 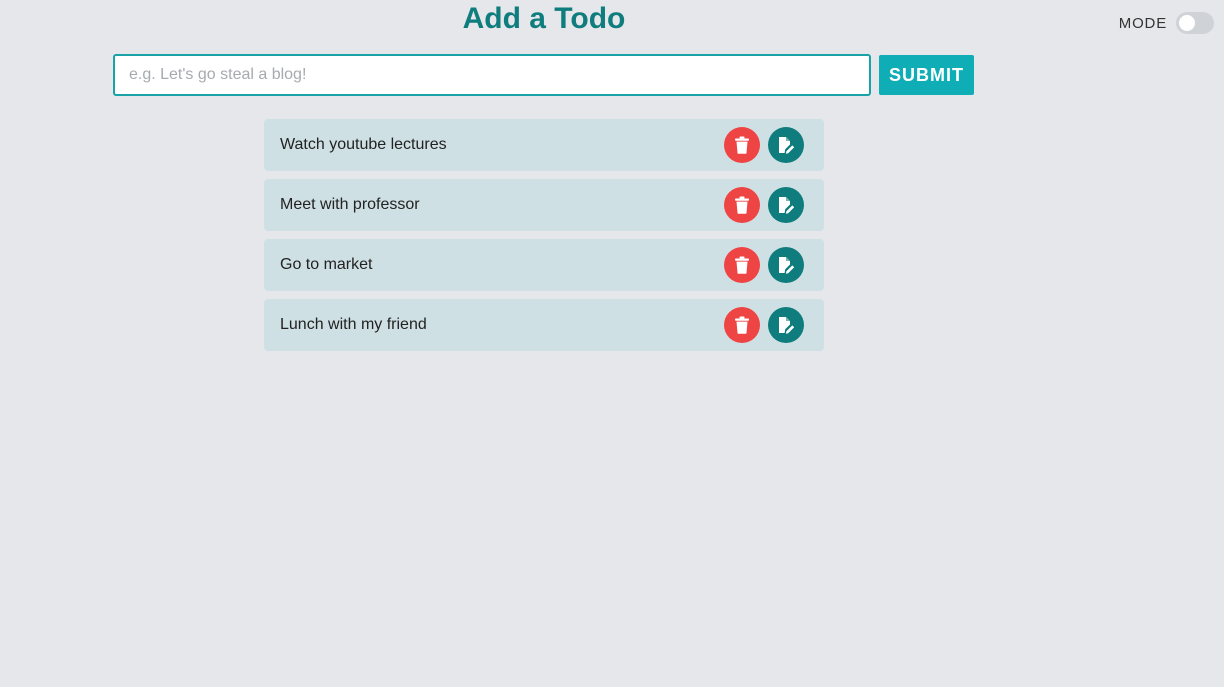 I want to click on todo-form: SUBMIT, so click(x=543, y=75).